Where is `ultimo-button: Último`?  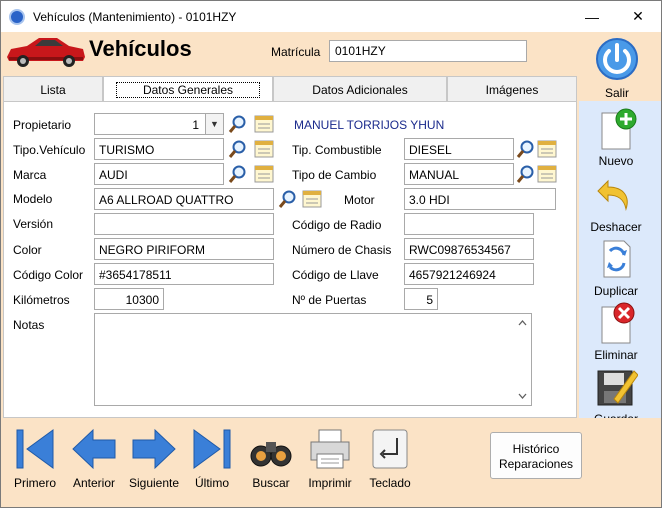 ultimo-button: Último is located at coordinates (212, 458).